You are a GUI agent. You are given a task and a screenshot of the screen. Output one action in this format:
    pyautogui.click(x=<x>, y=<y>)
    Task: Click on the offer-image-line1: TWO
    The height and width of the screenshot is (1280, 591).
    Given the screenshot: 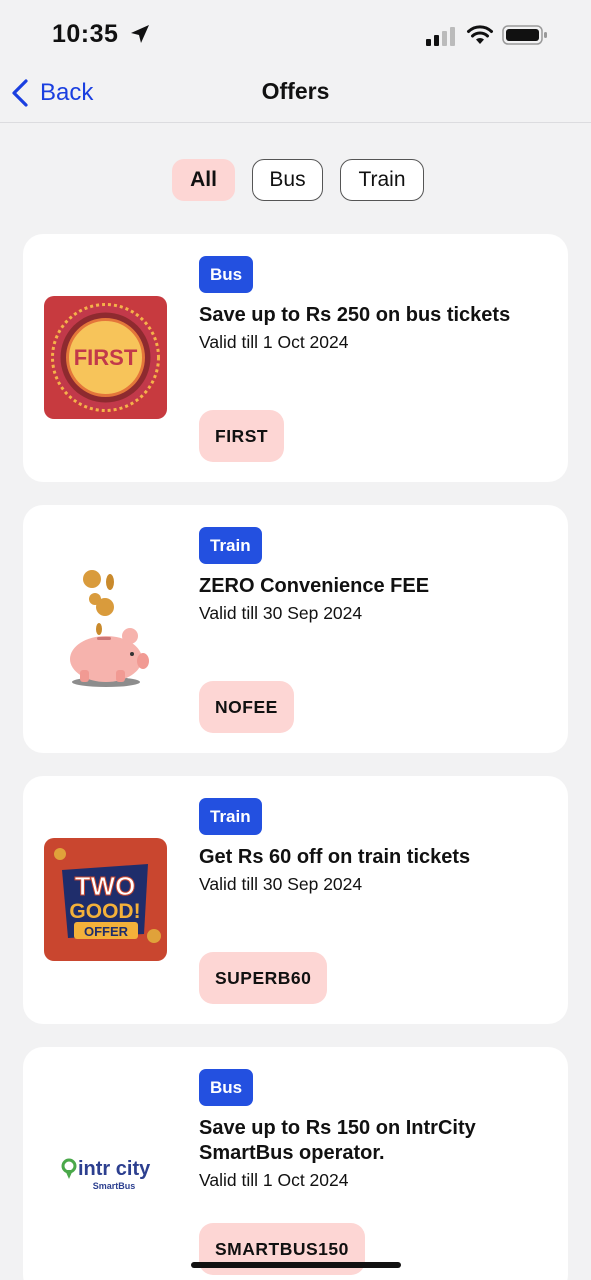 What is the action you would take?
    pyautogui.click(x=105, y=886)
    